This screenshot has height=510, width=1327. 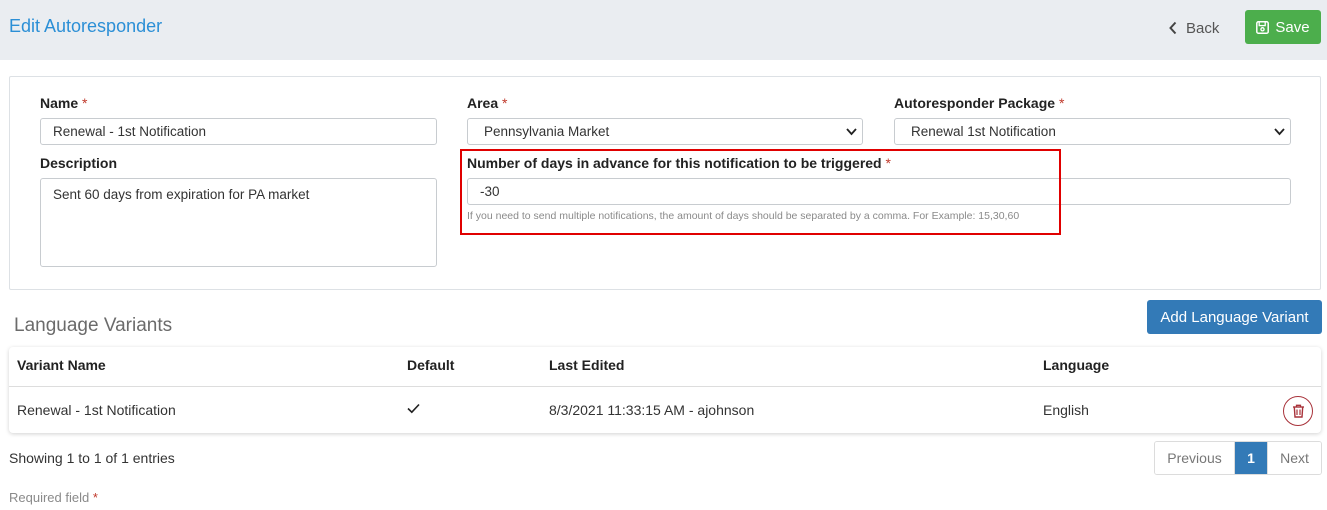 What do you see at coordinates (547, 131) in the screenshot?
I see `area-select-value: Pennsylvania Market` at bounding box center [547, 131].